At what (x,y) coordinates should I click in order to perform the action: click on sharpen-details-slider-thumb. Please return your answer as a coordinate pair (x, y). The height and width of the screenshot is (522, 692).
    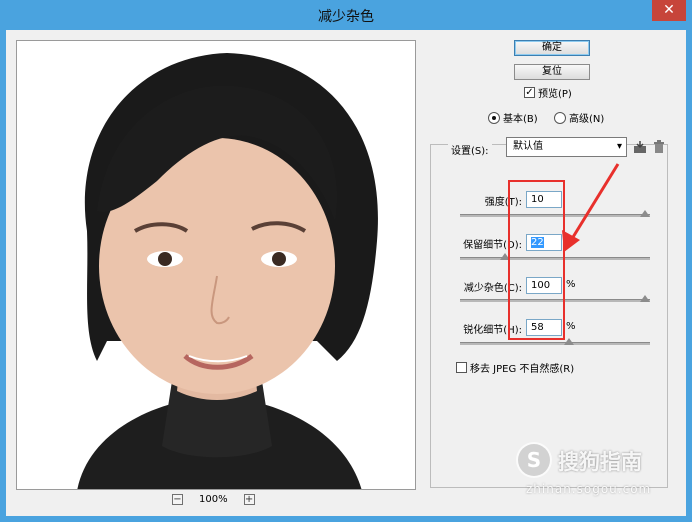
    Looking at the image, I should click on (569, 341).